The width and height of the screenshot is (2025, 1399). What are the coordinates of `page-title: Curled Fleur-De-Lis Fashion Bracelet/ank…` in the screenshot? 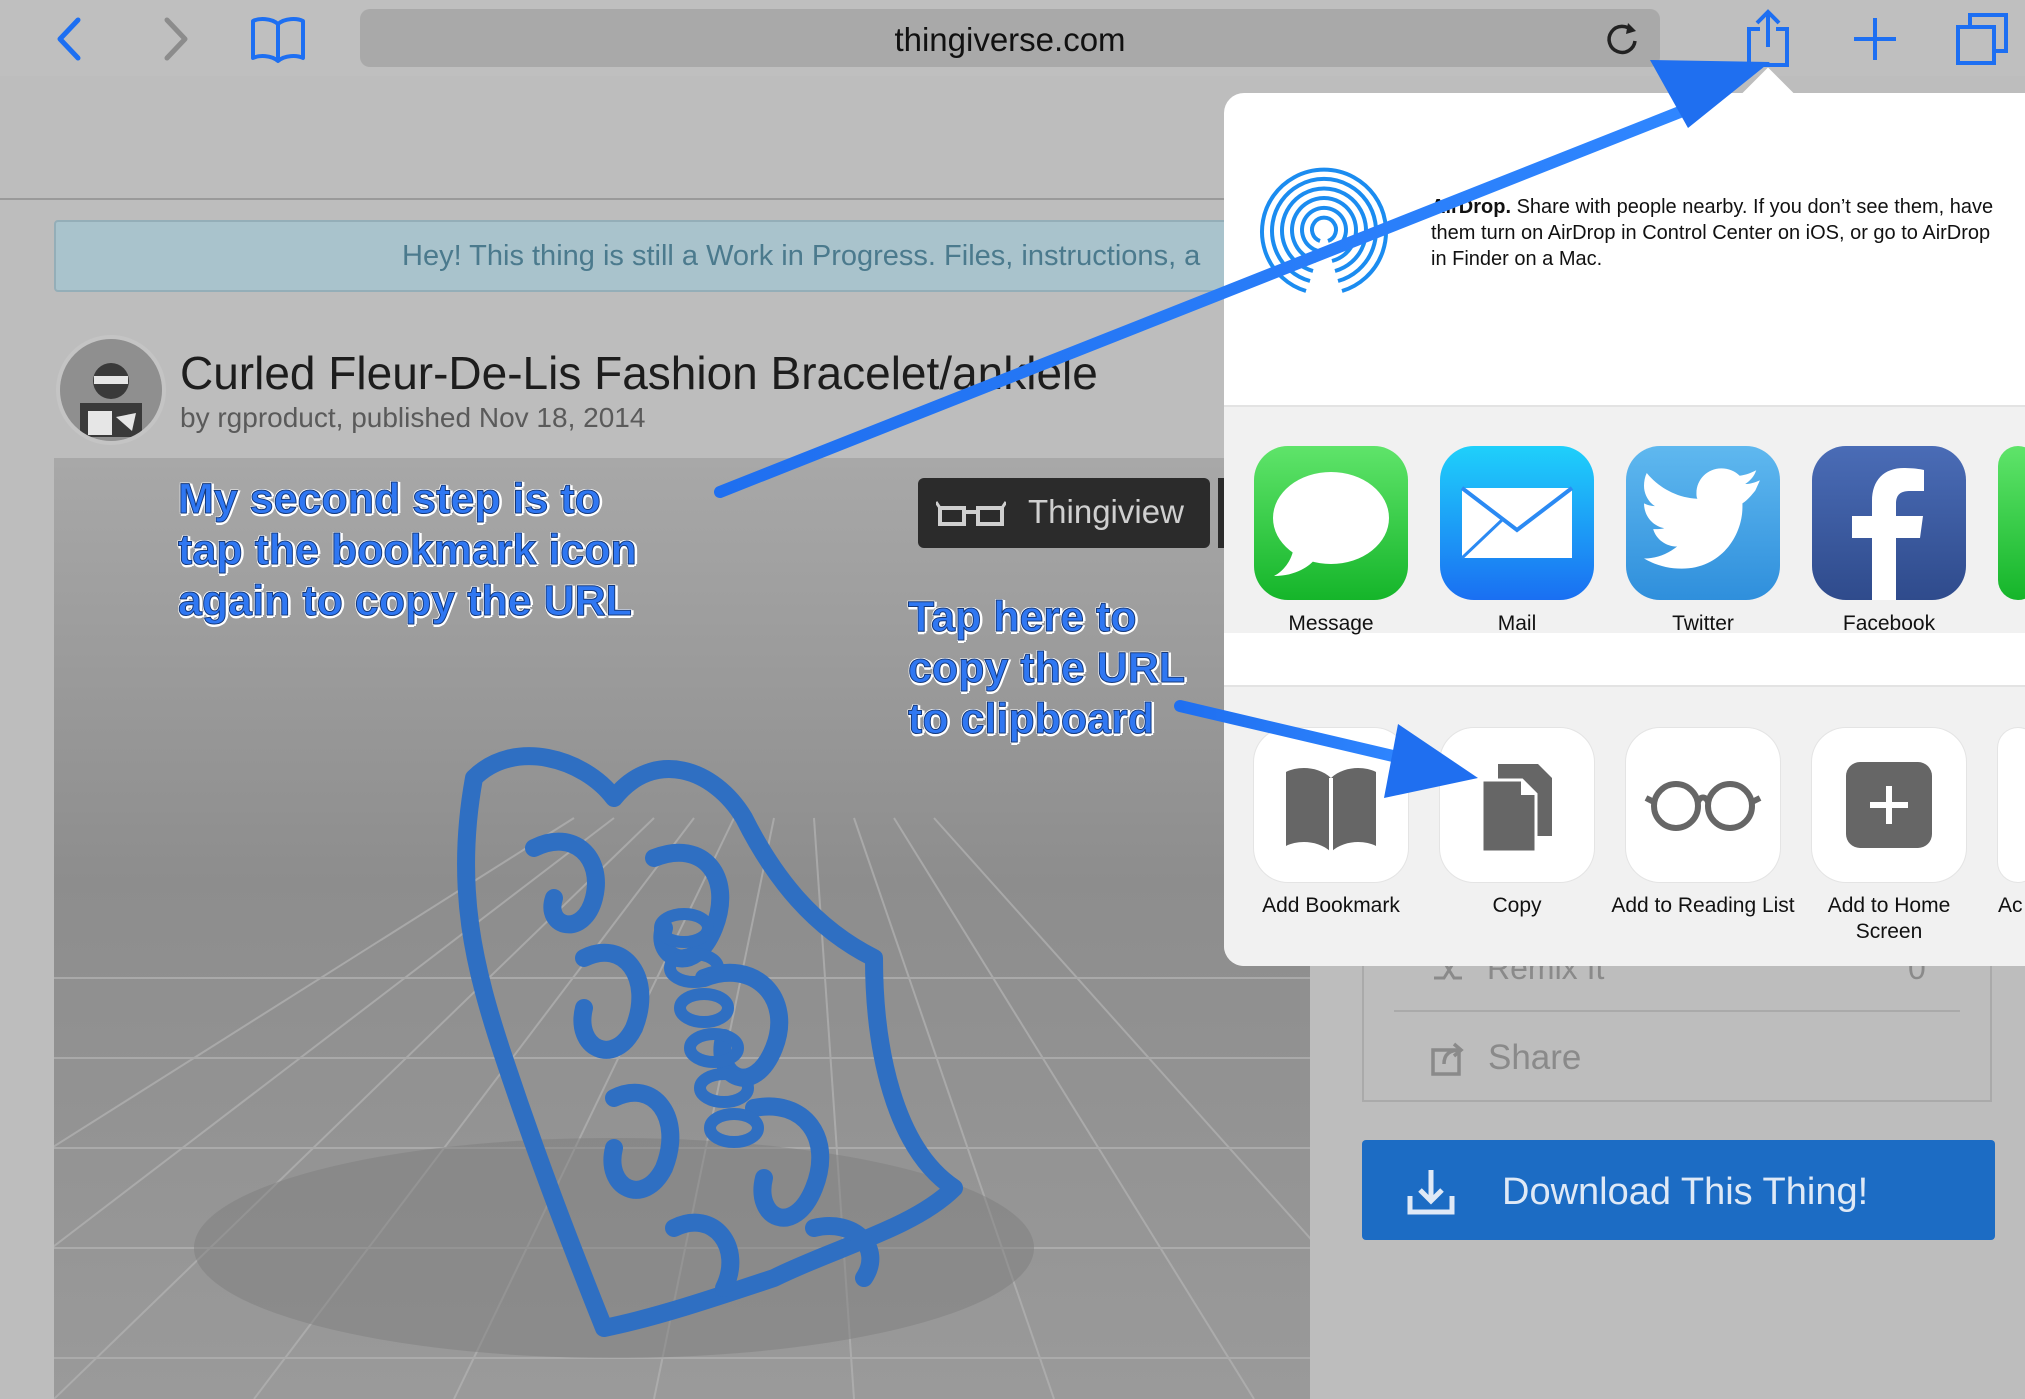 It's located at (639, 373).